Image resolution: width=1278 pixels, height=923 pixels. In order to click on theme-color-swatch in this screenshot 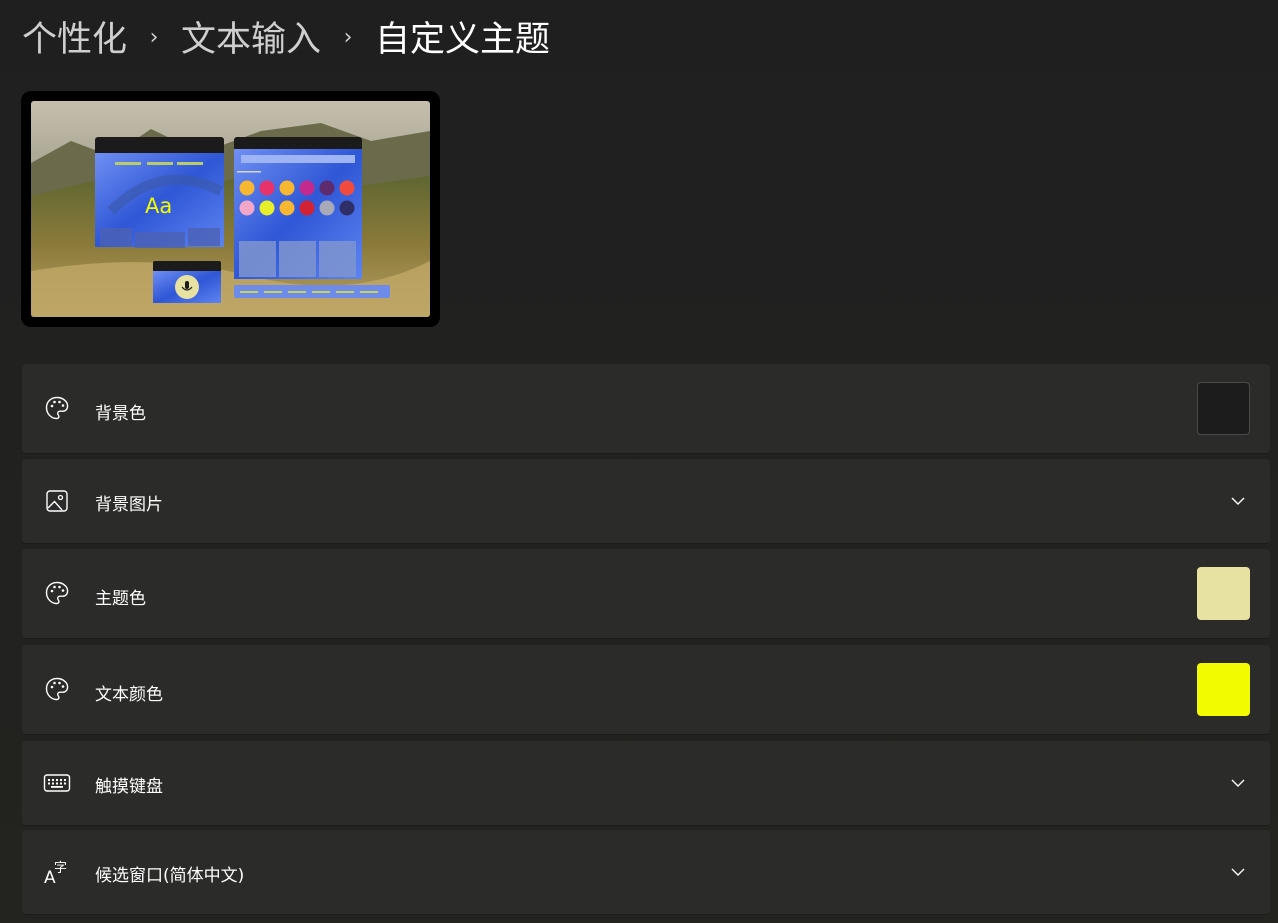, I will do `click(1223, 593)`.